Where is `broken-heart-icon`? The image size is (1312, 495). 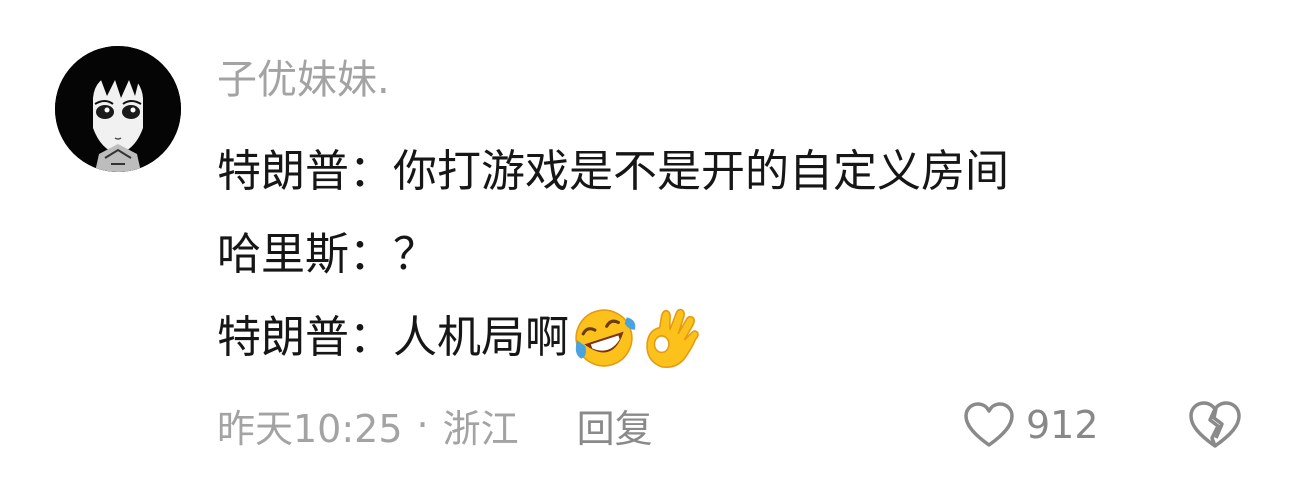 broken-heart-icon is located at coordinates (1215, 425).